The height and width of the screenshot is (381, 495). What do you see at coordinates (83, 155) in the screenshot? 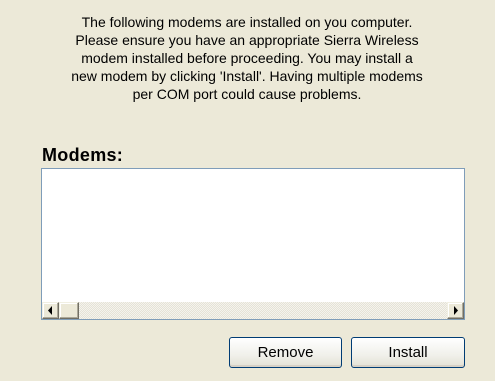
I see `modems-label: Modems:` at bounding box center [83, 155].